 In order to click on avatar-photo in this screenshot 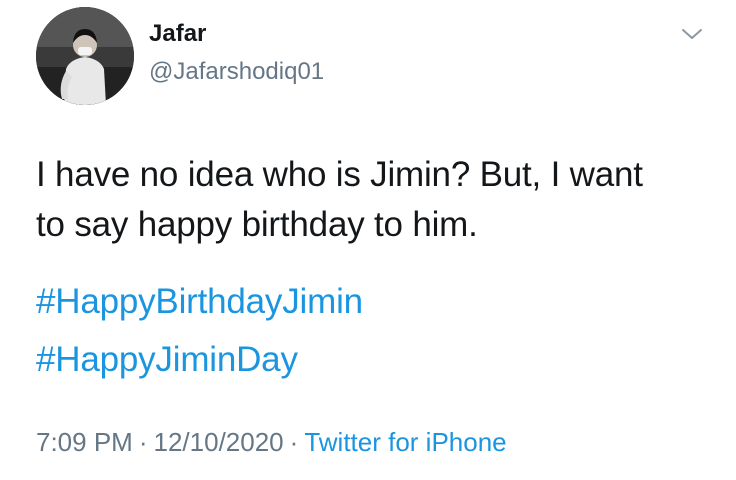, I will do `click(85, 56)`.